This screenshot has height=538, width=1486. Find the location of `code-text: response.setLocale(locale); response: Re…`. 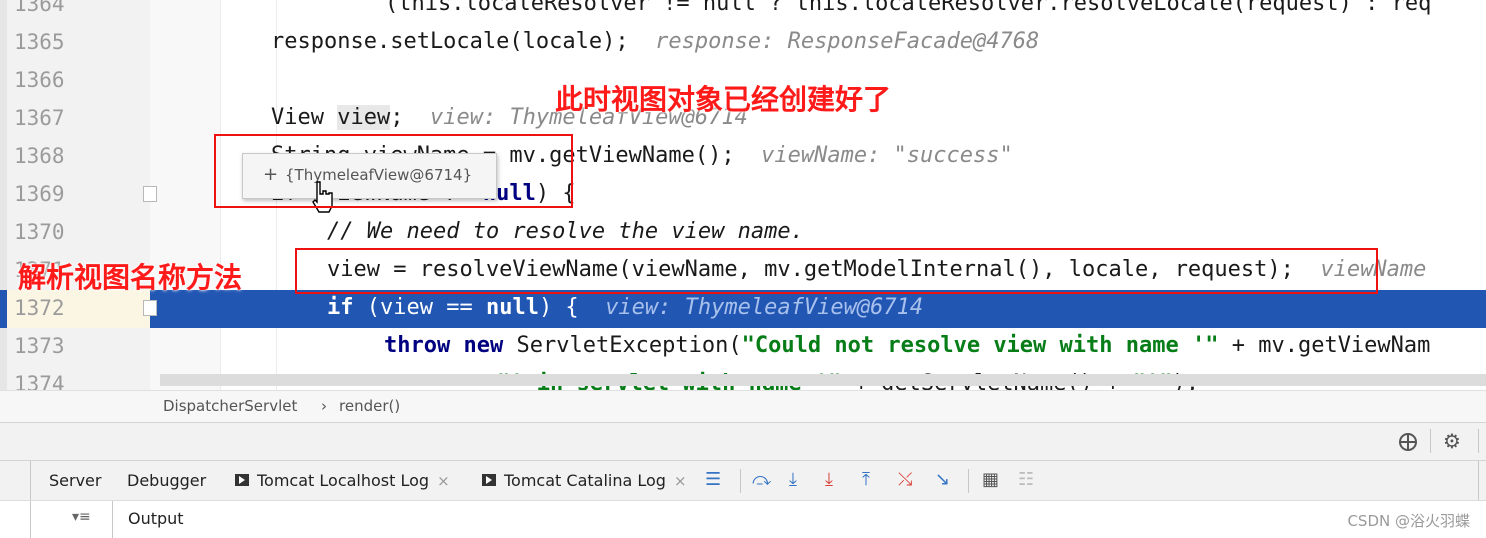

code-text: response.setLocale(locale); response: Re… is located at coordinates (655, 41).